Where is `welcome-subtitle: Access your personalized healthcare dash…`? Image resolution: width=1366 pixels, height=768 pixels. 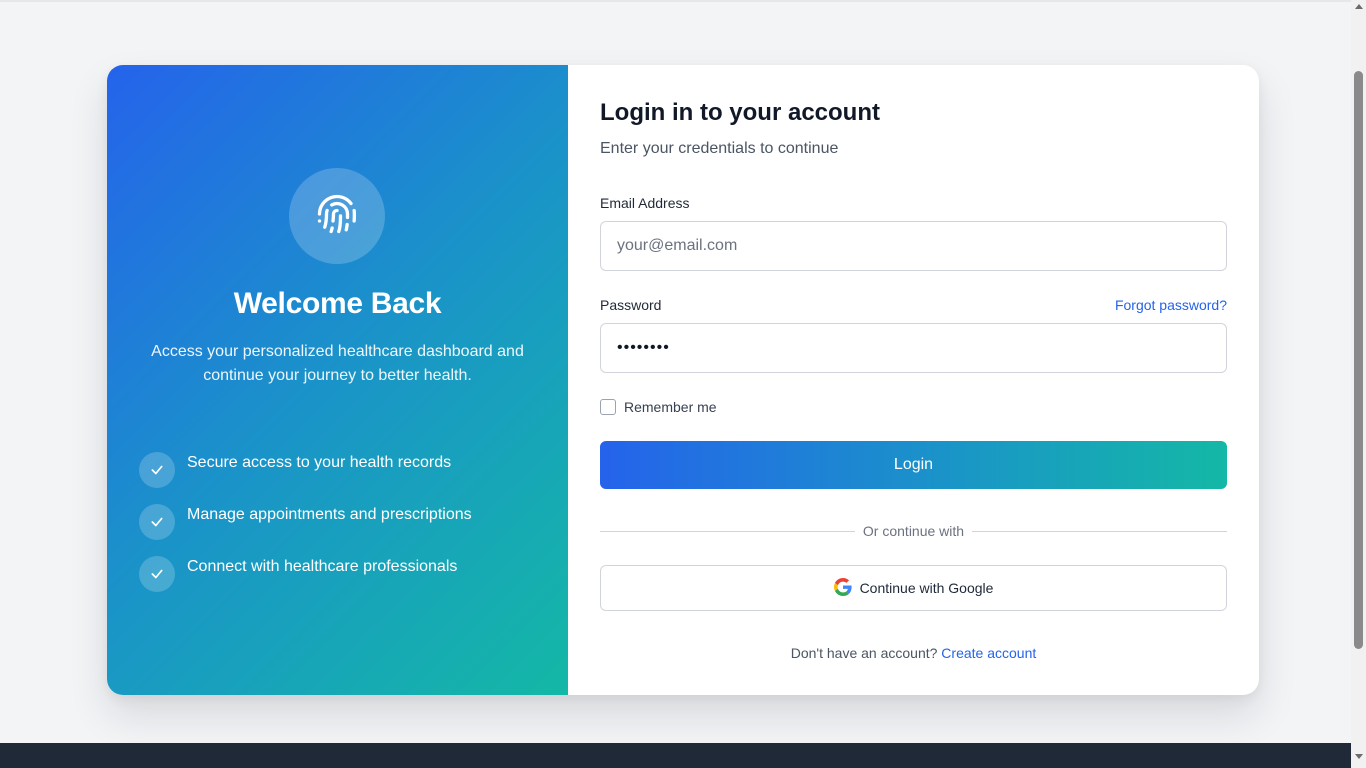
welcome-subtitle: Access your personalized healthcare dash… is located at coordinates (337, 363).